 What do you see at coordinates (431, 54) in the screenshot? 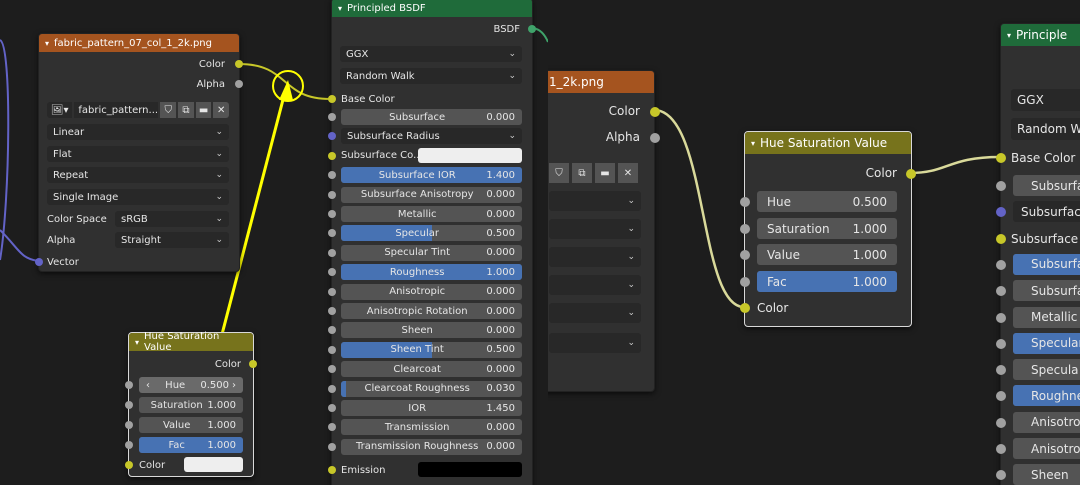
I see `distribution-dropdown: GGX ⌄` at bounding box center [431, 54].